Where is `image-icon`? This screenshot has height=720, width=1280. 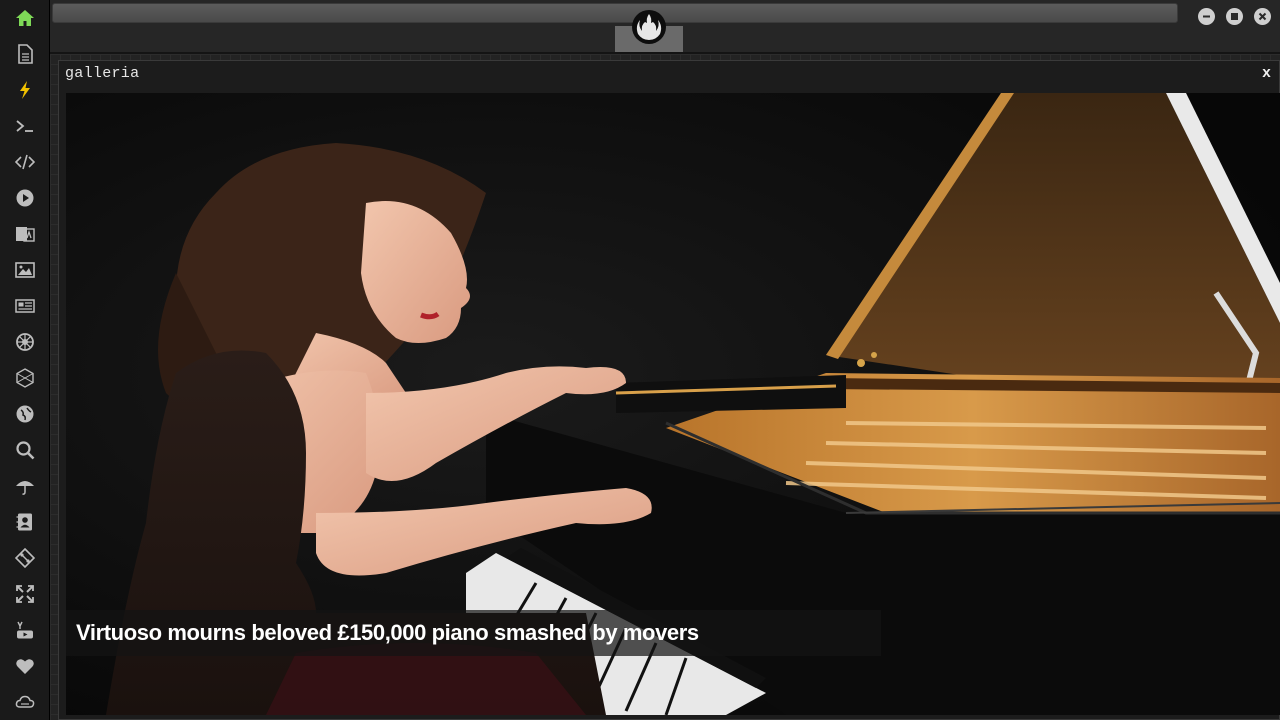 image-icon is located at coordinates (25, 270).